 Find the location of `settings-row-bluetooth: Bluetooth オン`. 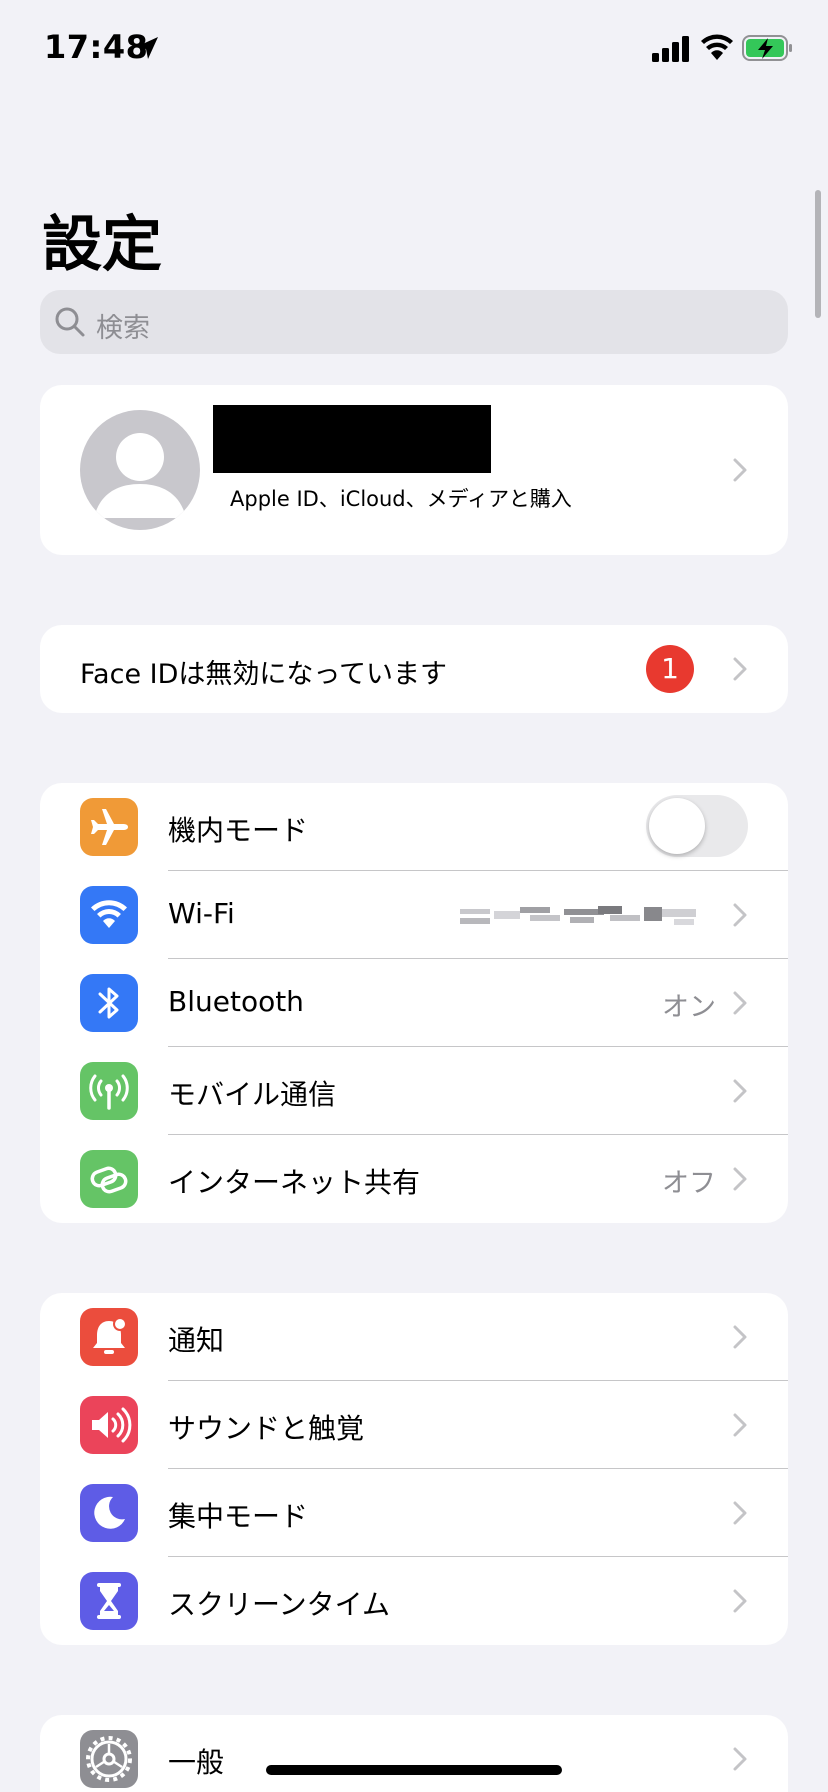

settings-row-bluetooth: Bluetooth オン is located at coordinates (414, 1003).